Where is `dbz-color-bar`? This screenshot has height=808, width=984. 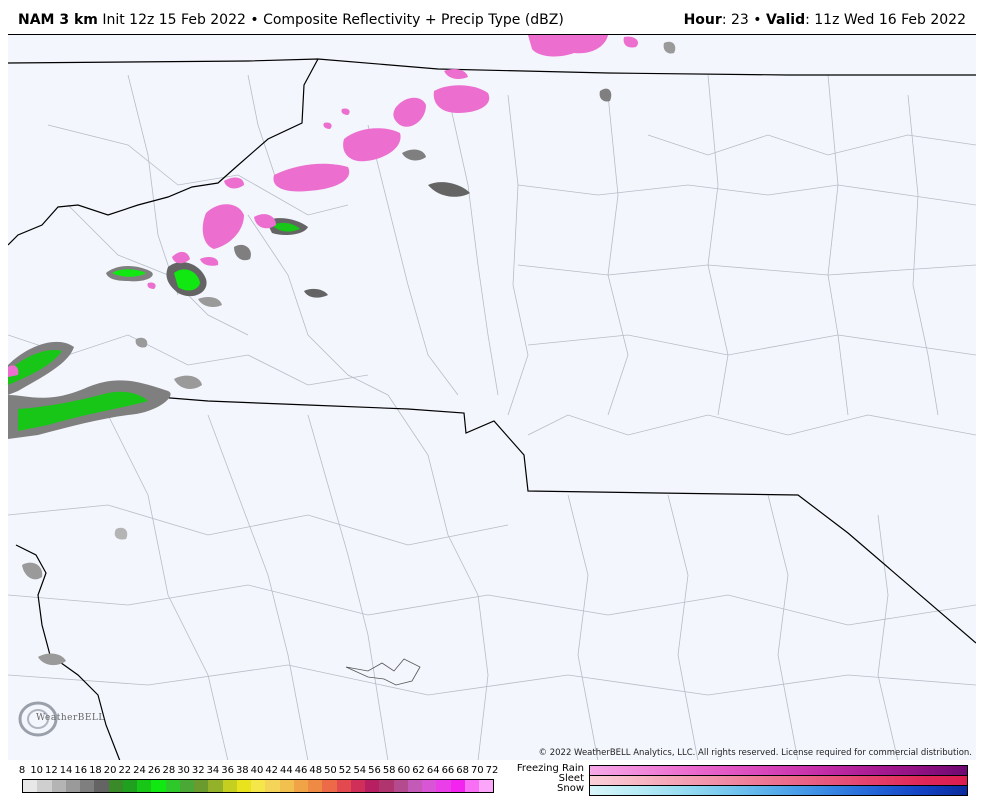 dbz-color-bar is located at coordinates (258, 786).